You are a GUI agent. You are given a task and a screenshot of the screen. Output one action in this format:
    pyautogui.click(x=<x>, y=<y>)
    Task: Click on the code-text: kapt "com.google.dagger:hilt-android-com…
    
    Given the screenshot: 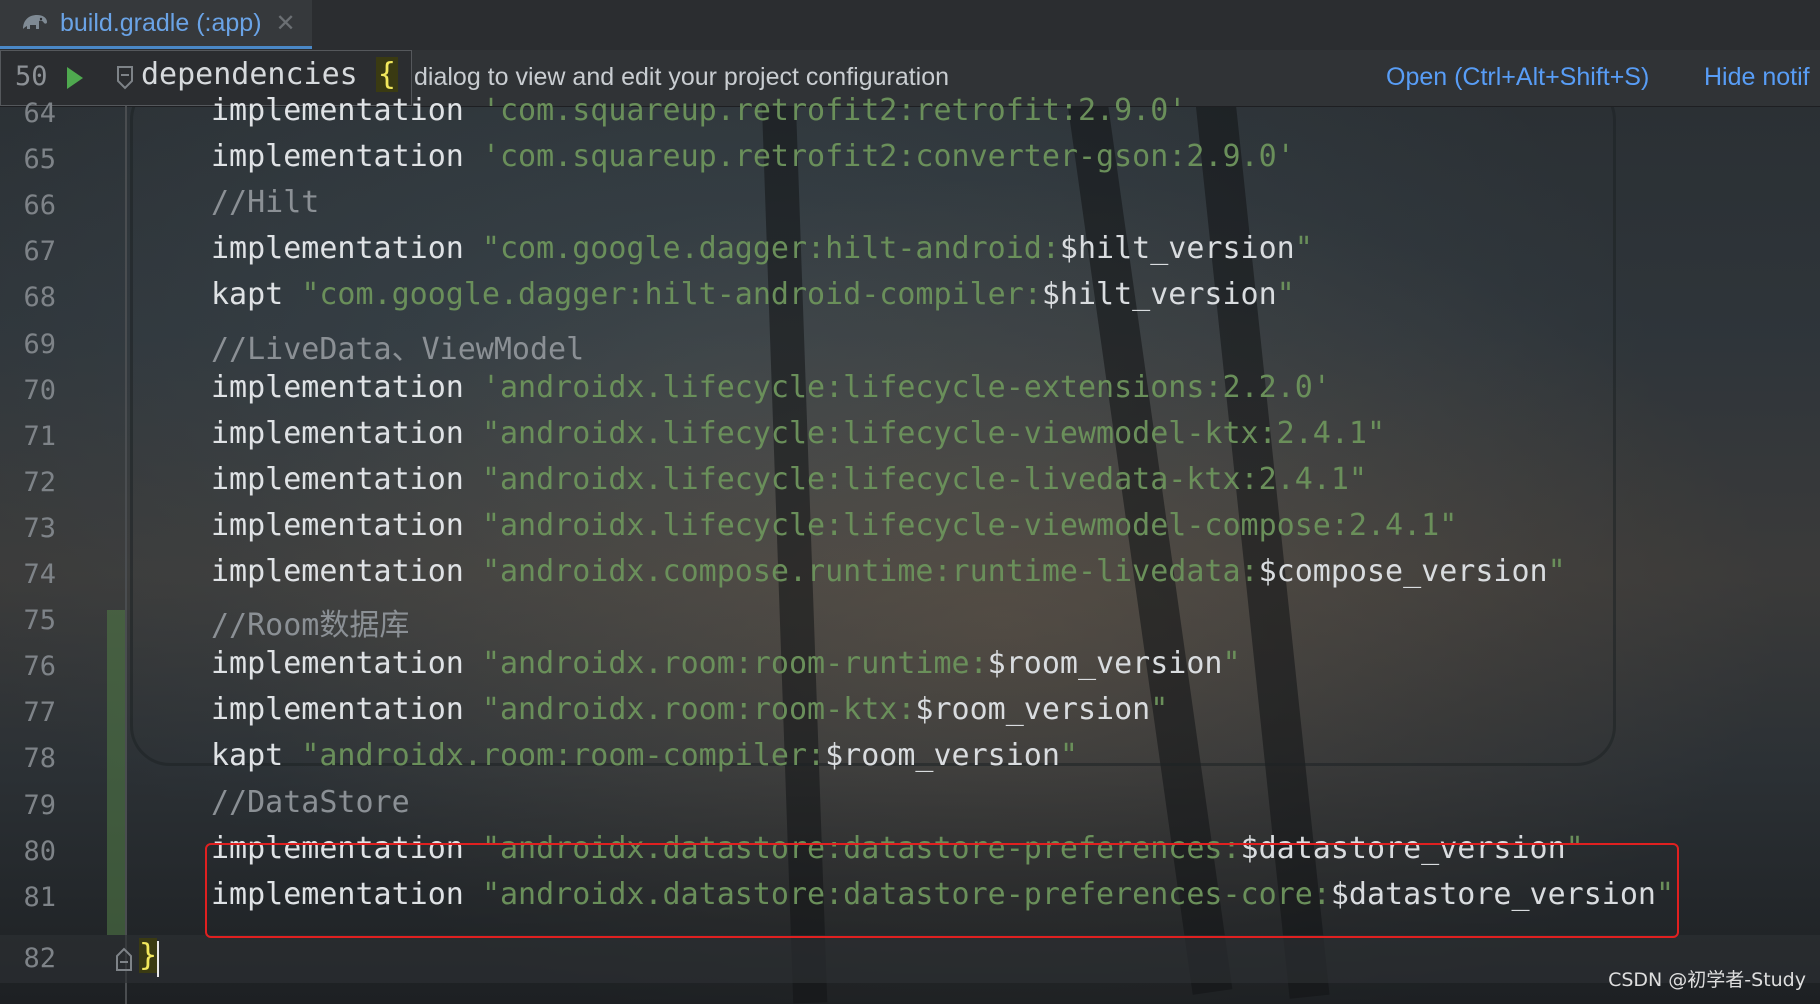 What is the action you would take?
    pyautogui.click(x=753, y=294)
    